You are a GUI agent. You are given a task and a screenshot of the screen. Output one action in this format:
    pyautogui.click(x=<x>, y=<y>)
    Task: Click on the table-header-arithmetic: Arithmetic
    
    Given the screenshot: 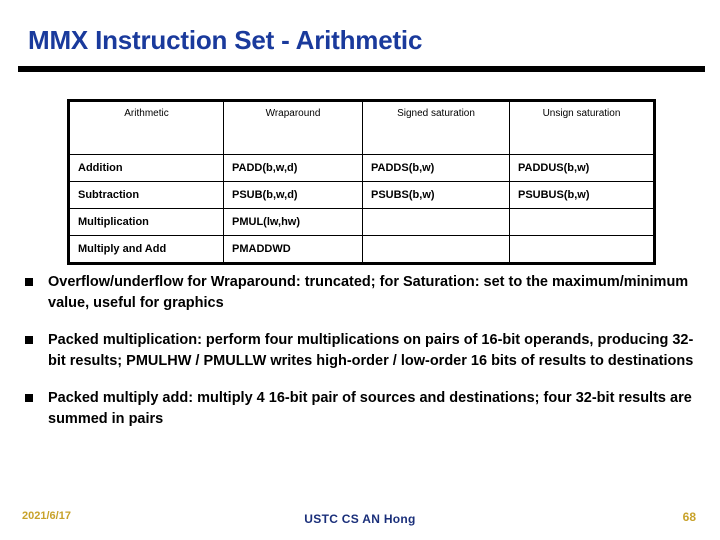 What is the action you would take?
    pyautogui.click(x=146, y=127)
    